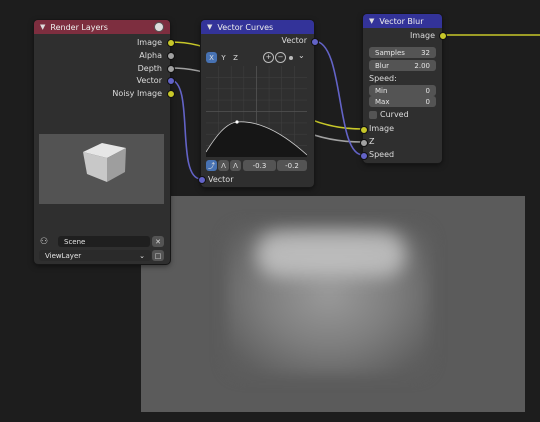 The height and width of the screenshot is (422, 540). I want to click on output-label-noisy-image: Noisy Image, so click(137, 93).